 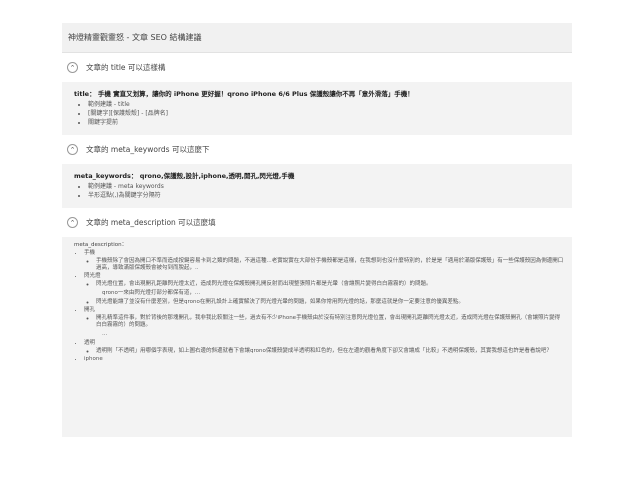 I want to click on title-bullets: 範例建議 - title [關鍵字][保護殼殼] - [品牌名] 關鍵字提前, so click(x=319, y=114).